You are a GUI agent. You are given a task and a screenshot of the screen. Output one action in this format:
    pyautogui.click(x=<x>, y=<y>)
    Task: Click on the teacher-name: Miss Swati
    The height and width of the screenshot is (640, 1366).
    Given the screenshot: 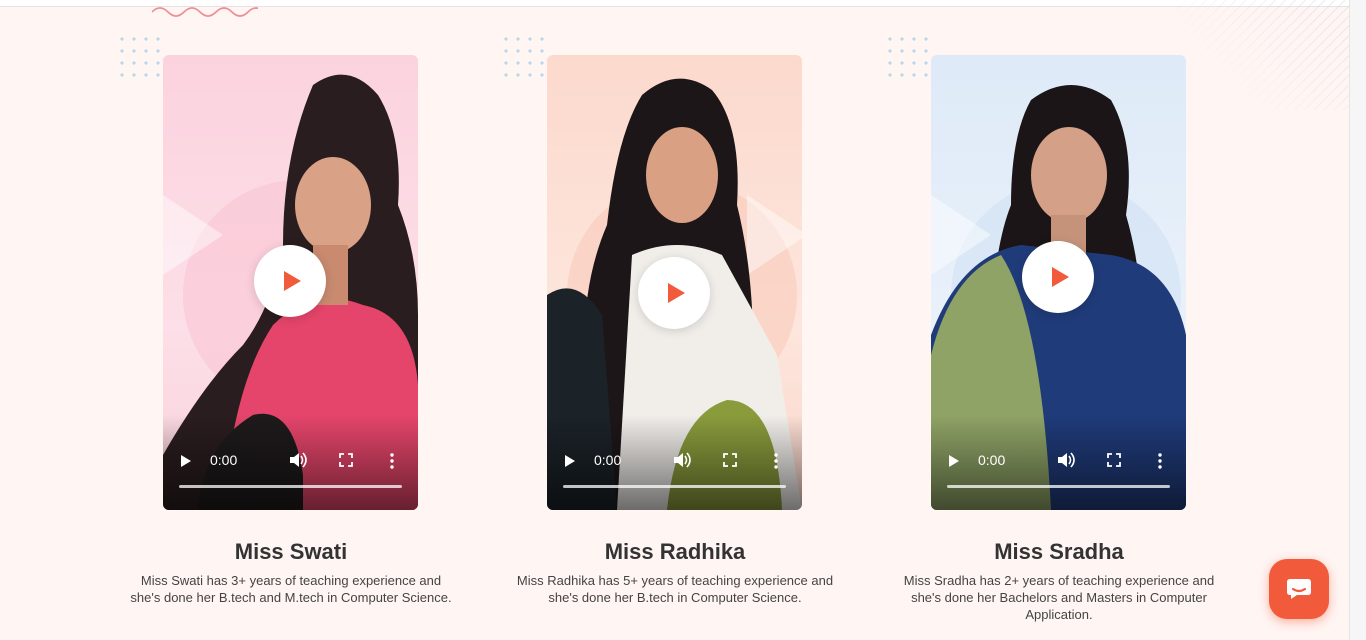 What is the action you would take?
    pyautogui.click(x=291, y=551)
    